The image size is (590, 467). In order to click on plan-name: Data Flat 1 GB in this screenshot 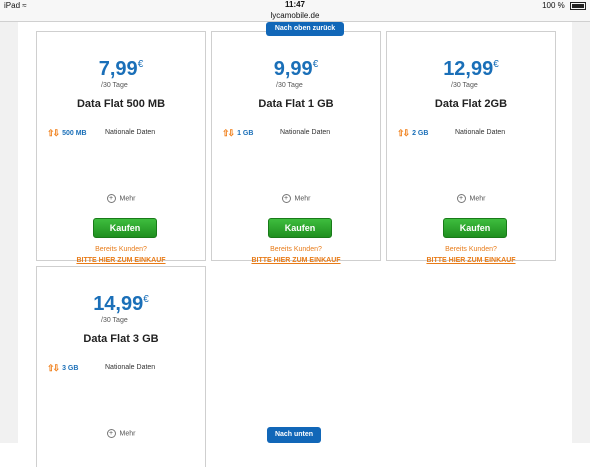, I will do `click(296, 104)`.